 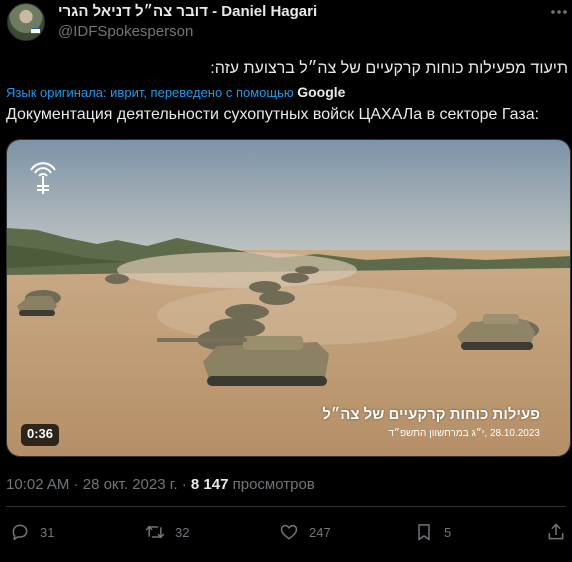 I want to click on tweet-time: 10:02 AM, so click(x=37, y=484).